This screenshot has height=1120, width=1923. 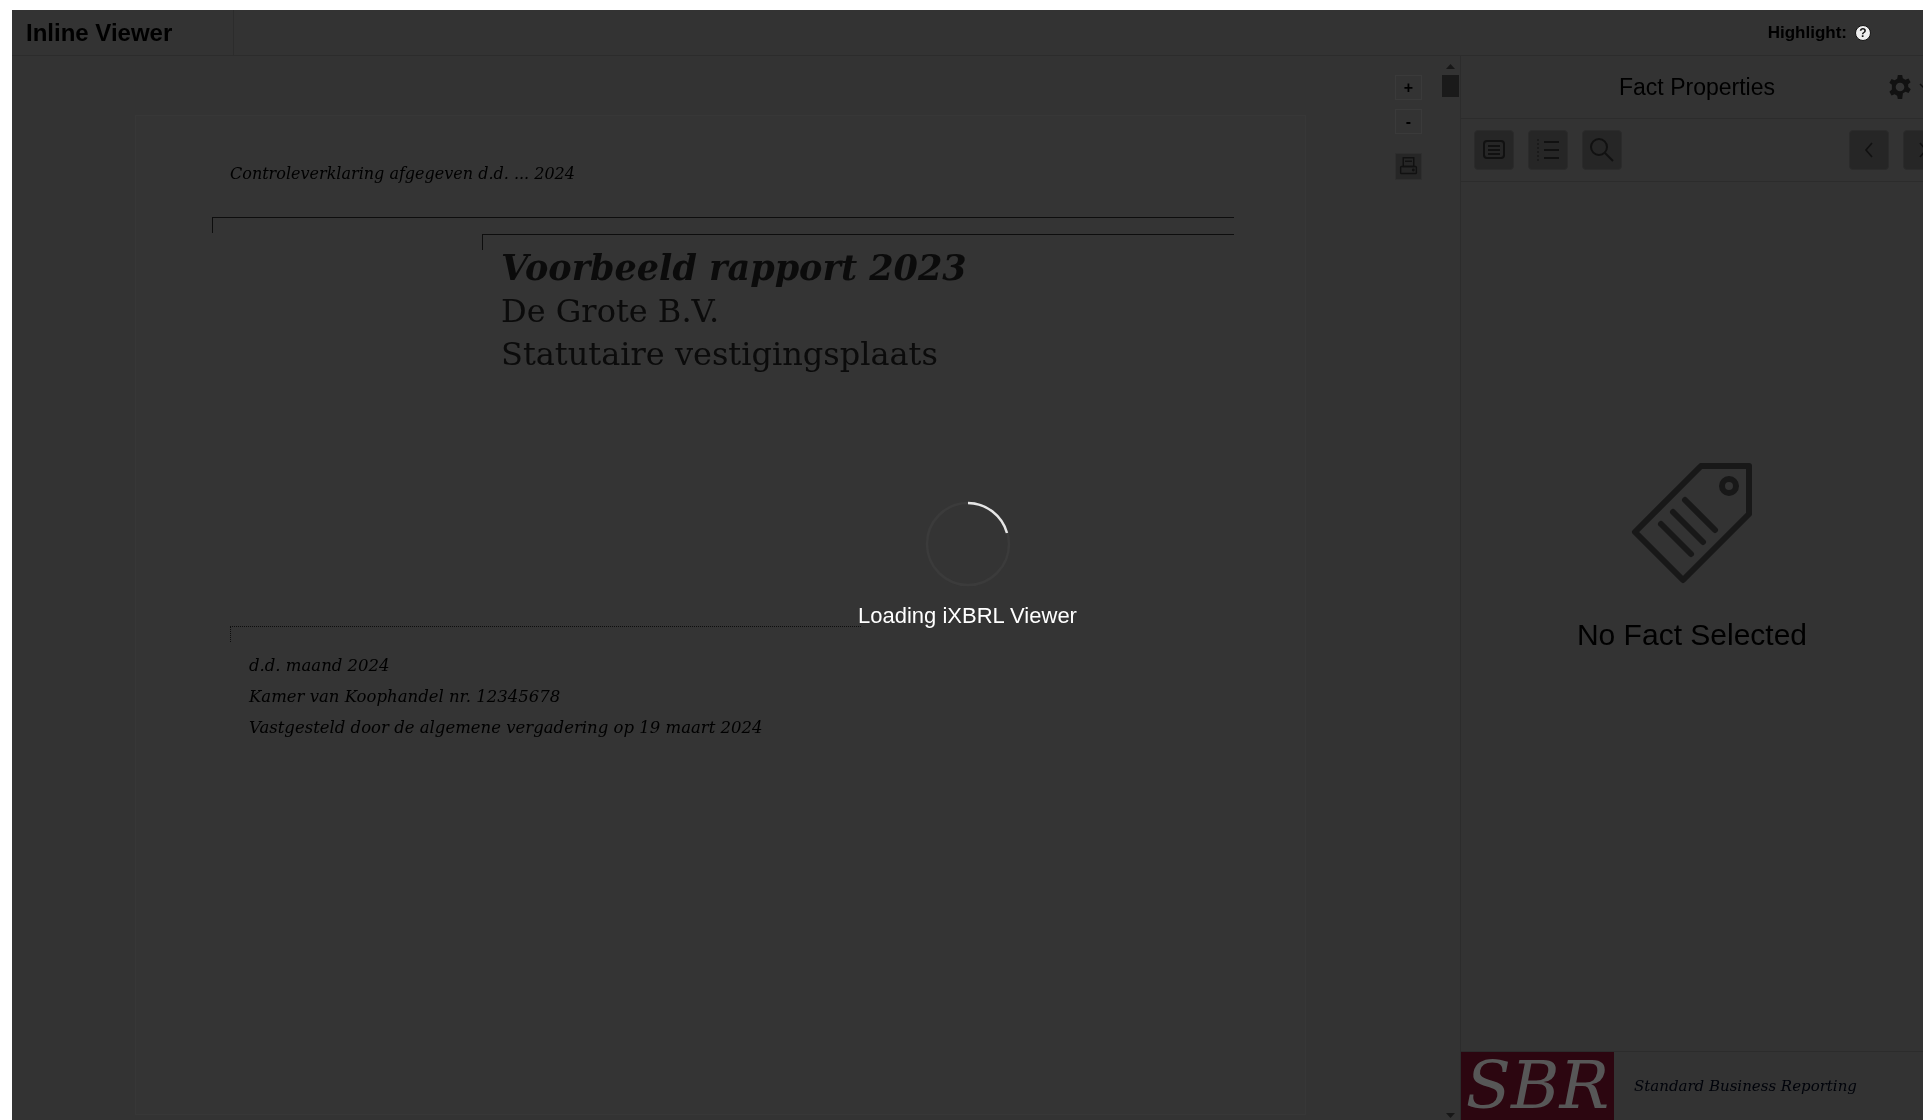 I want to click on zoom-in-button: +, so click(x=1408, y=87).